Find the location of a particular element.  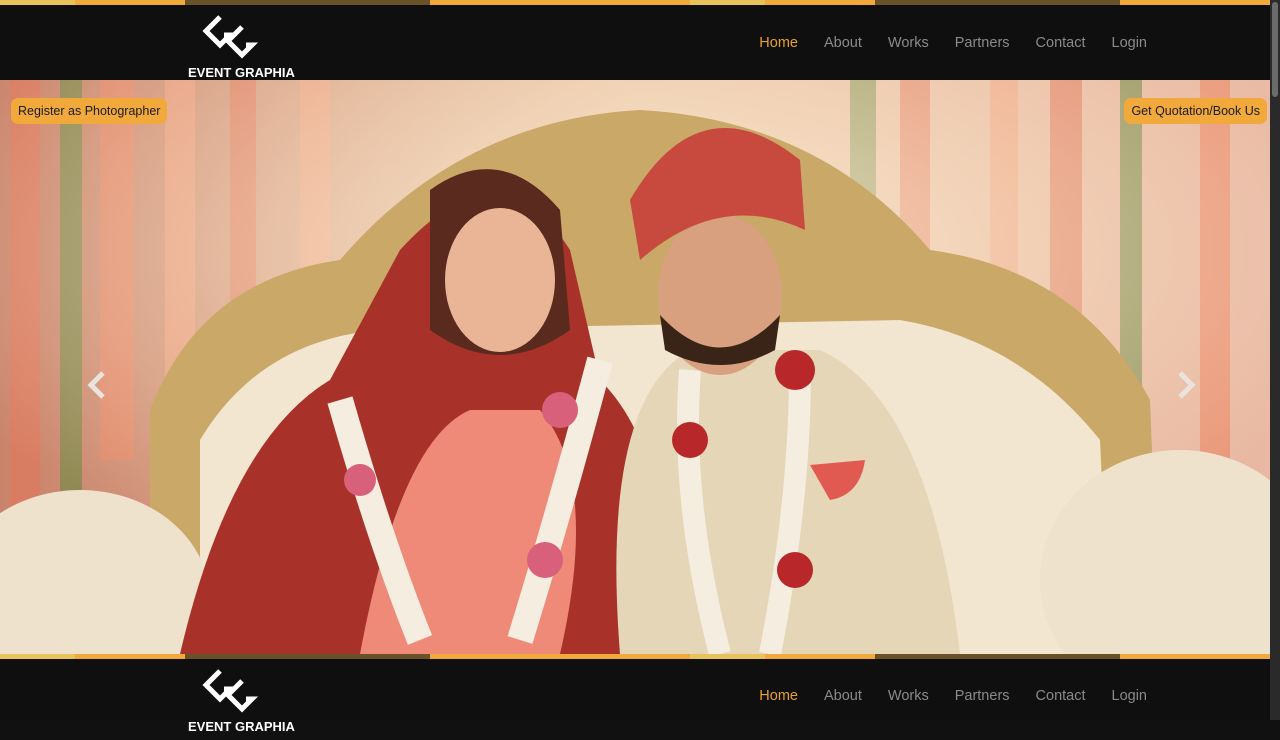

logo-text: EVENT GRAPHIA is located at coordinates (242, 72).